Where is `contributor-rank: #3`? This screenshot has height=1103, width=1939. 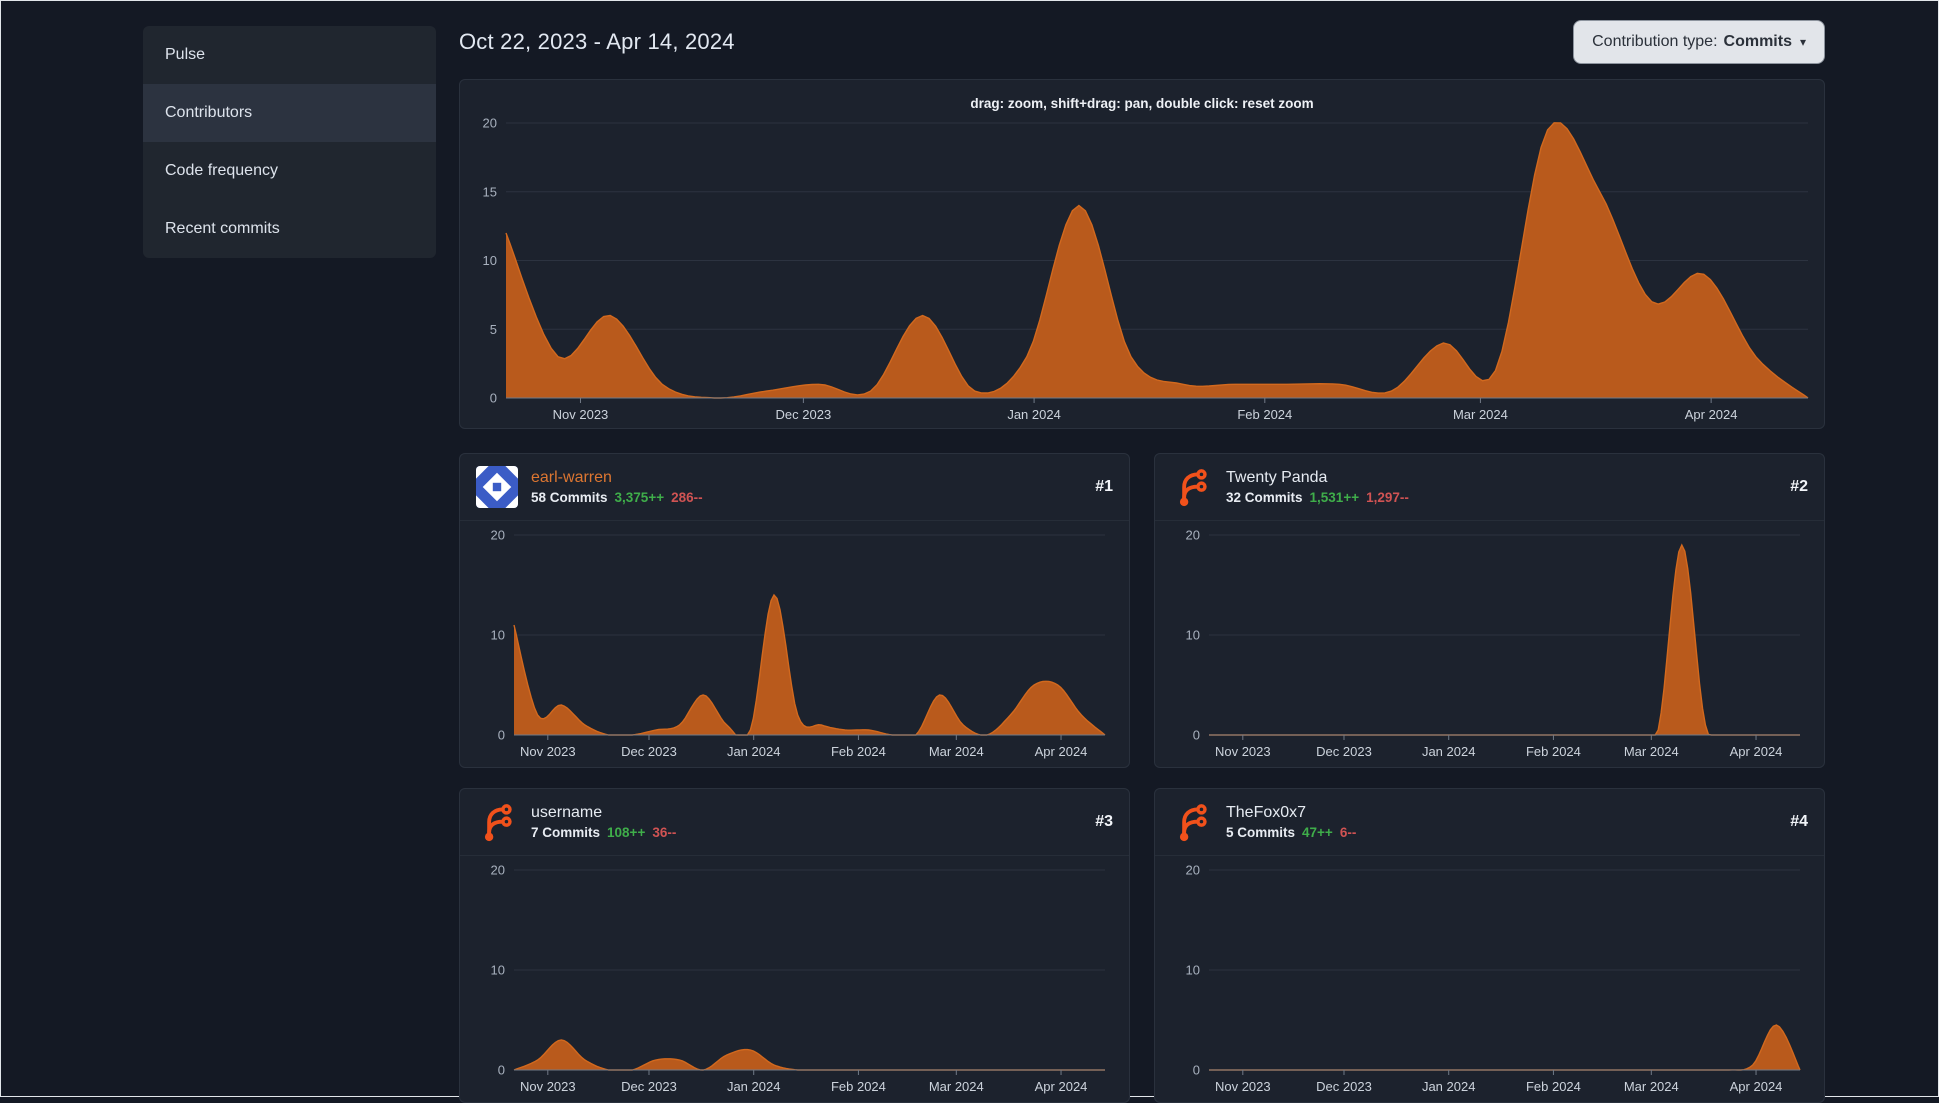 contributor-rank: #3 is located at coordinates (1104, 821).